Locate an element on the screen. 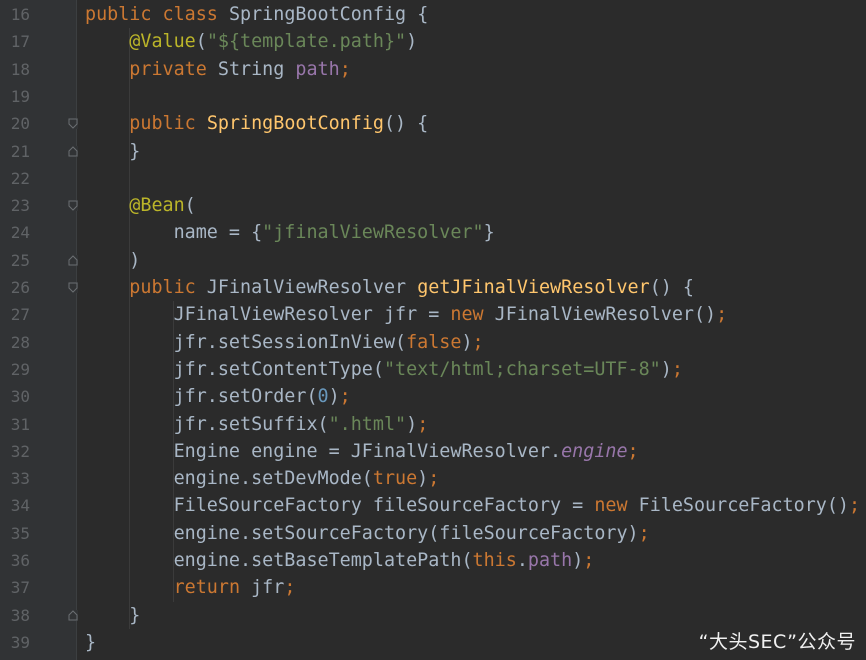 This screenshot has height=660, width=866. code-token: "jfinalViewResolver" is located at coordinates (373, 233).